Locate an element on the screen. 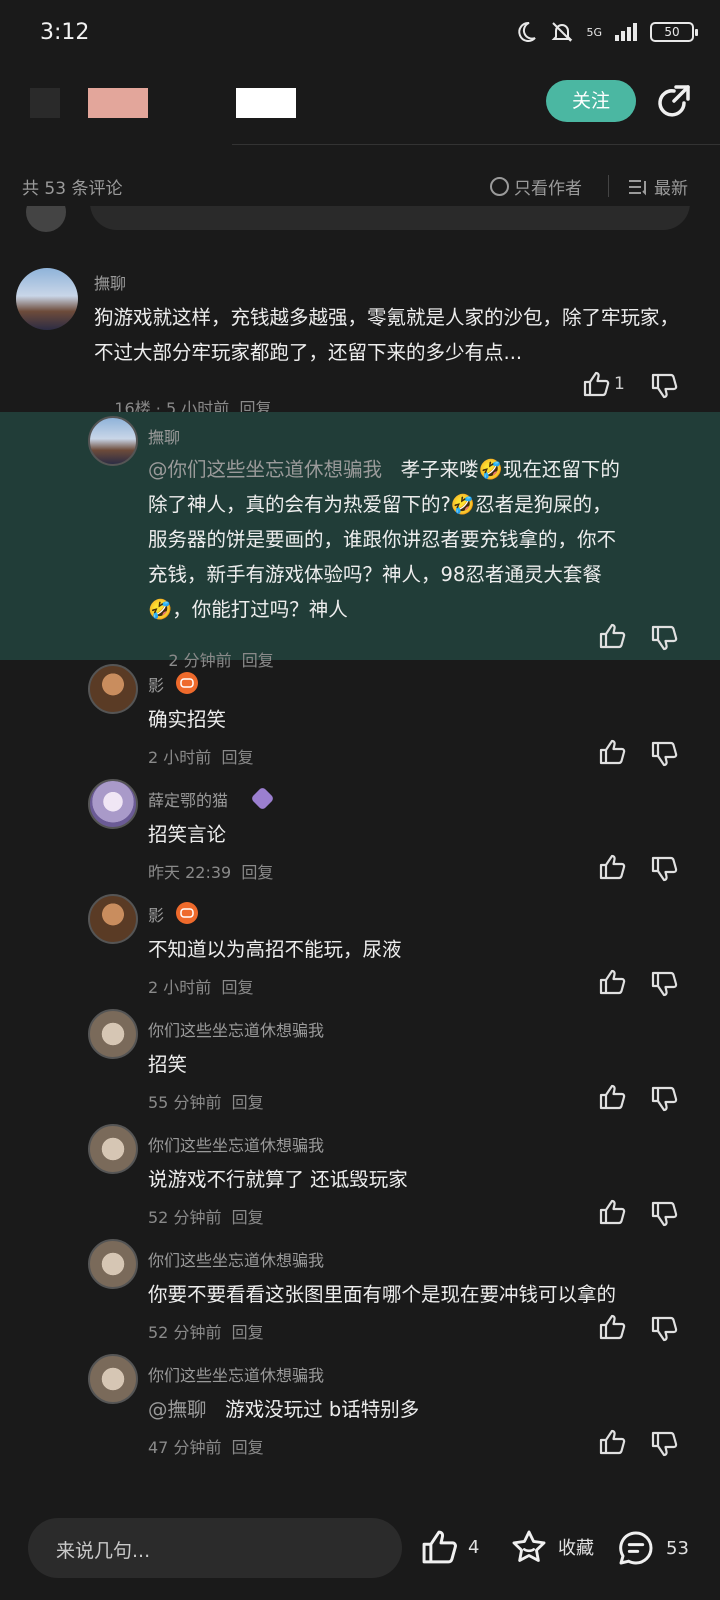 This screenshot has width=720, height=1600. comment-text: 不知道以为高招不能玩，尿液 is located at coordinates (275, 949).